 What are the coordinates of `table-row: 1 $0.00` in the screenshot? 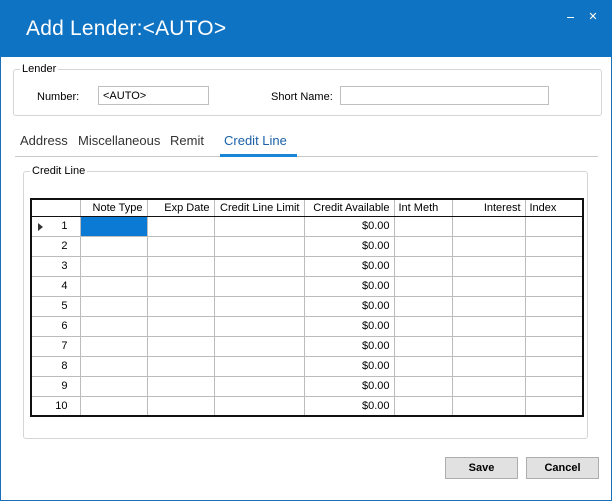 It's located at (307, 226).